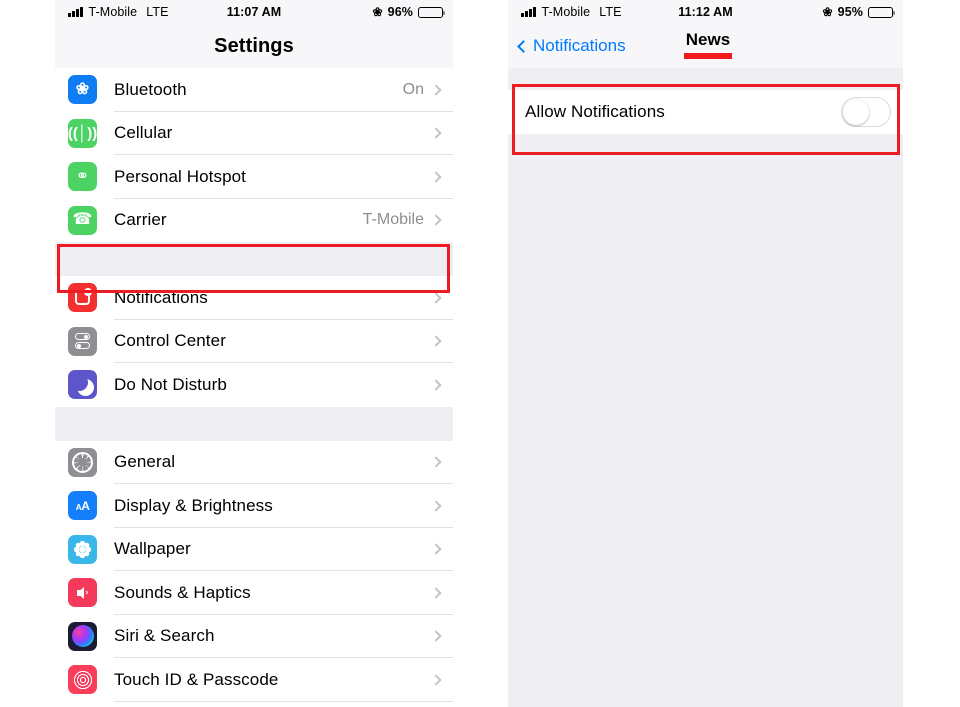 This screenshot has height=707, width=960. I want to click on control-center-app-icon, so click(82, 341).